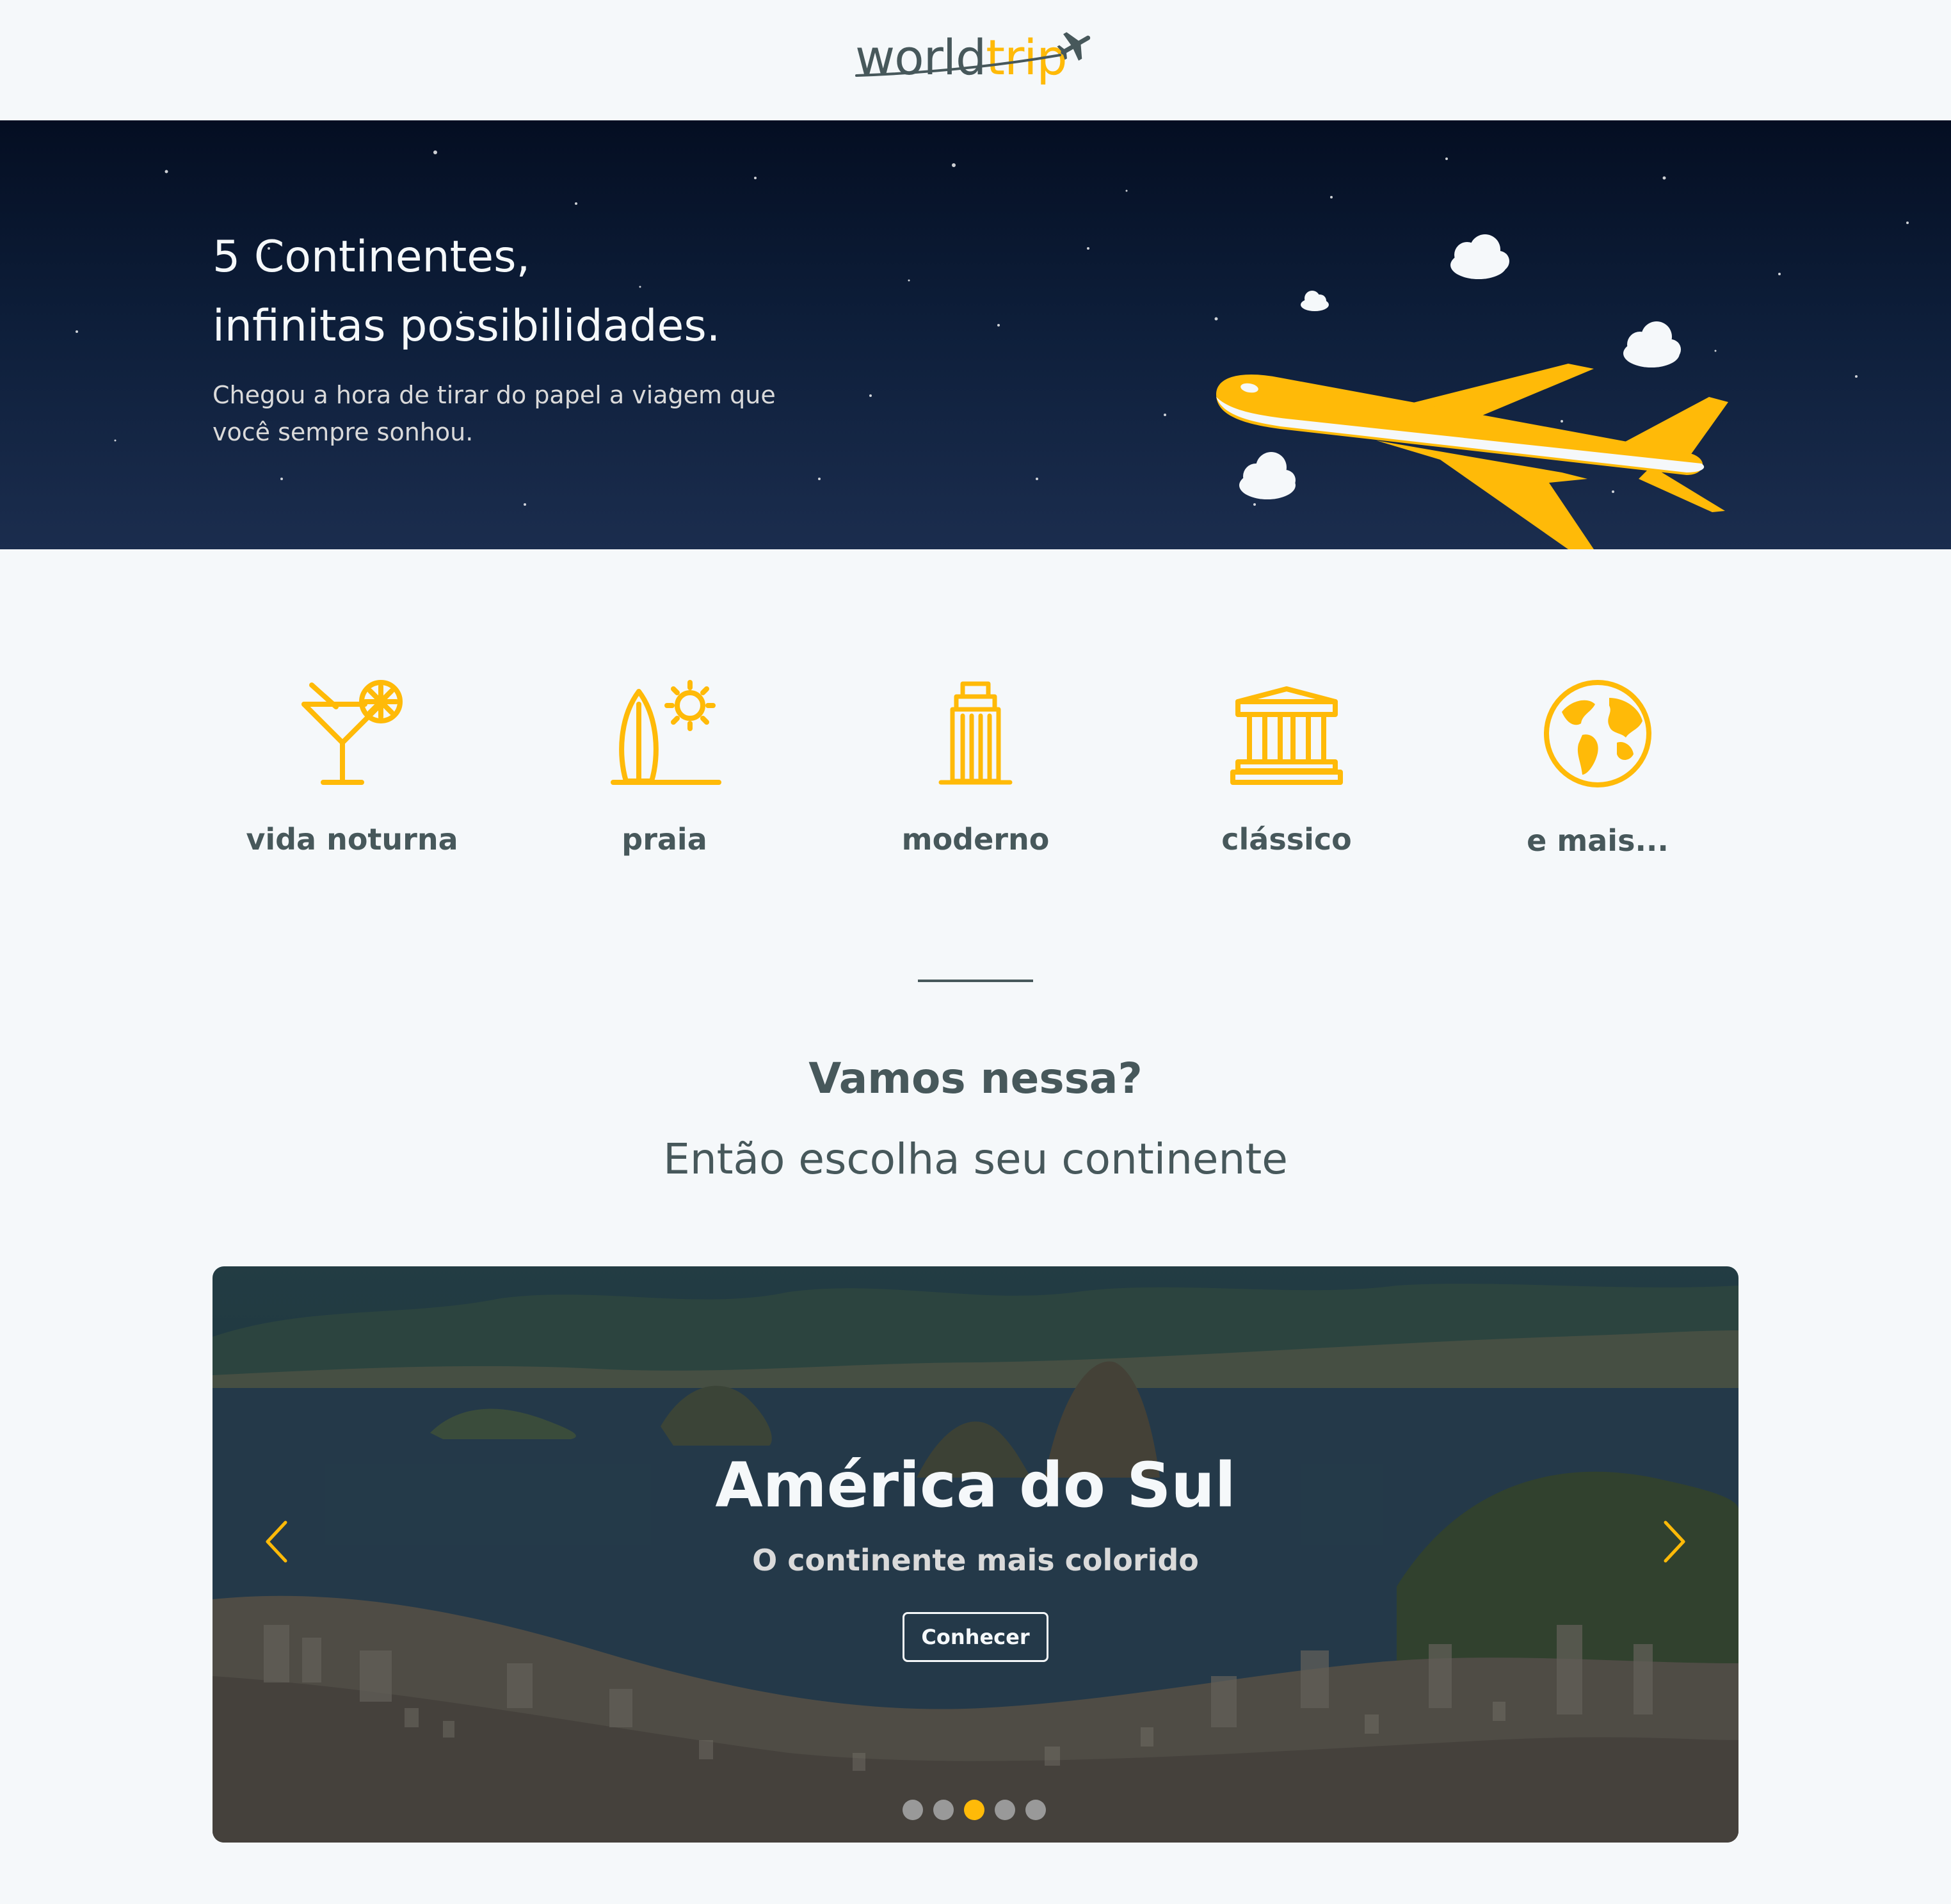  What do you see at coordinates (975, 1078) in the screenshot?
I see `cta-question: Vamos nessa?` at bounding box center [975, 1078].